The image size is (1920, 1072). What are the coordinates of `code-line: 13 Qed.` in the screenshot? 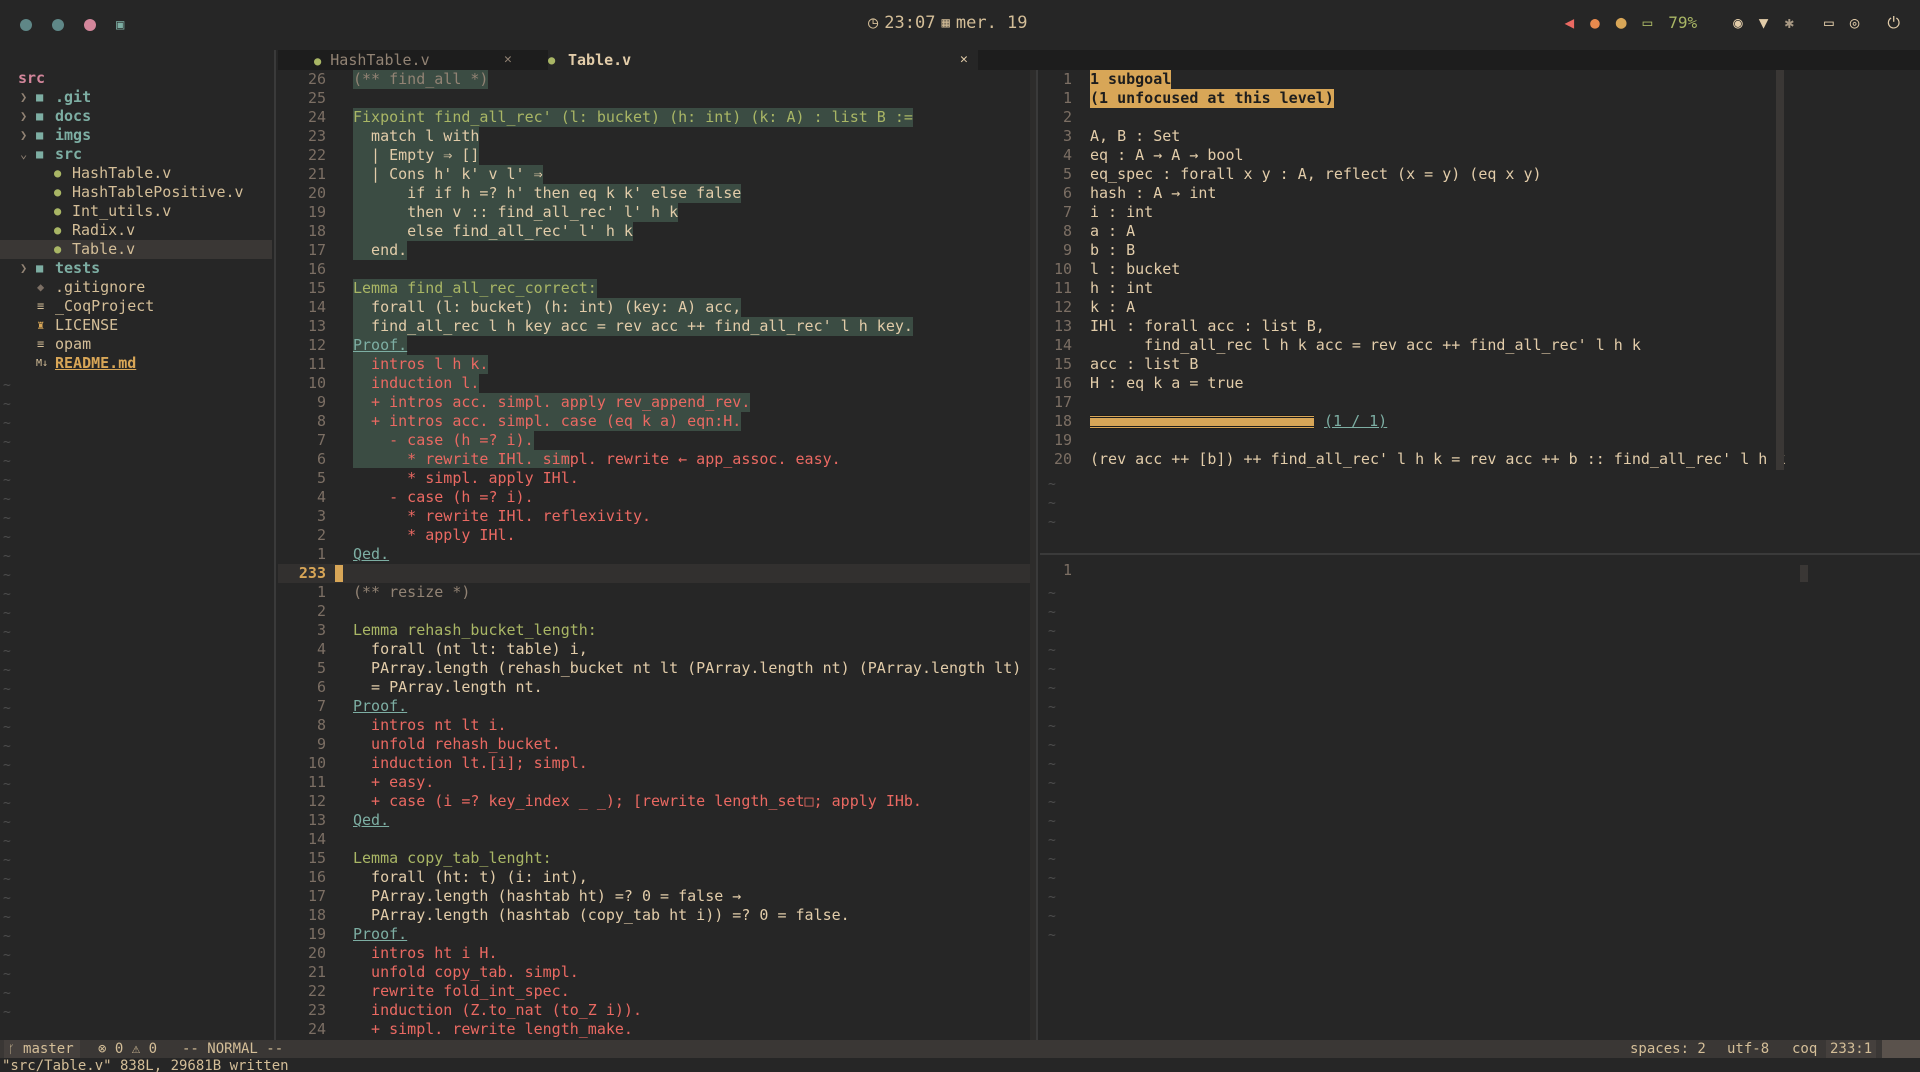 It's located at (657, 820).